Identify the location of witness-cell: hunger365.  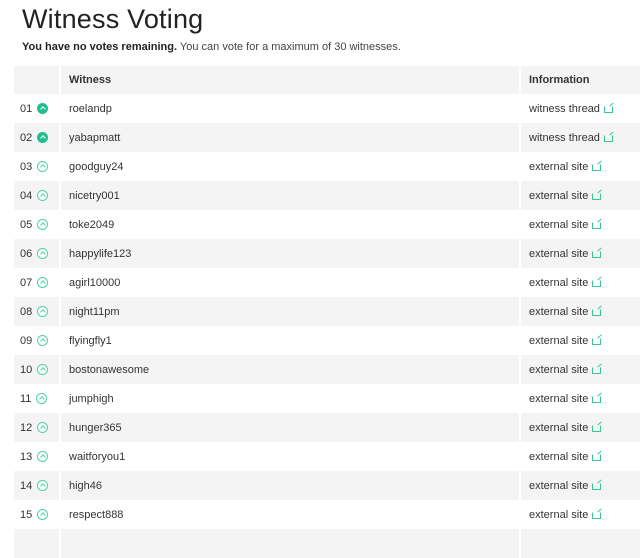
(289, 427).